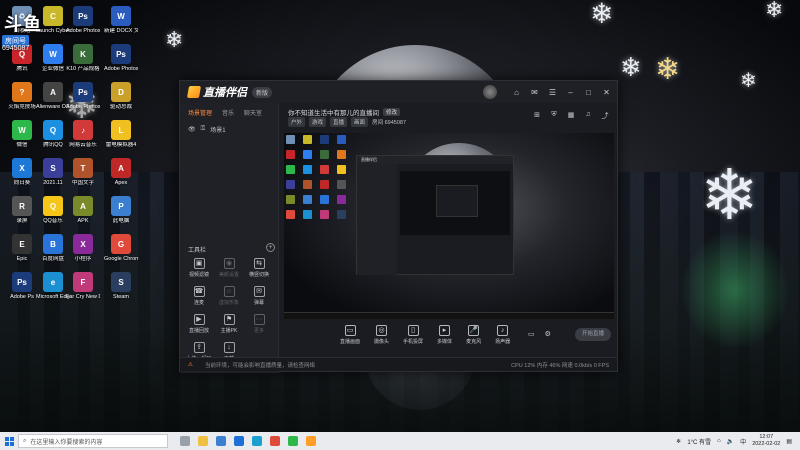  What do you see at coordinates (743, 441) in the screenshot?
I see `input-language: 中` at bounding box center [743, 441].